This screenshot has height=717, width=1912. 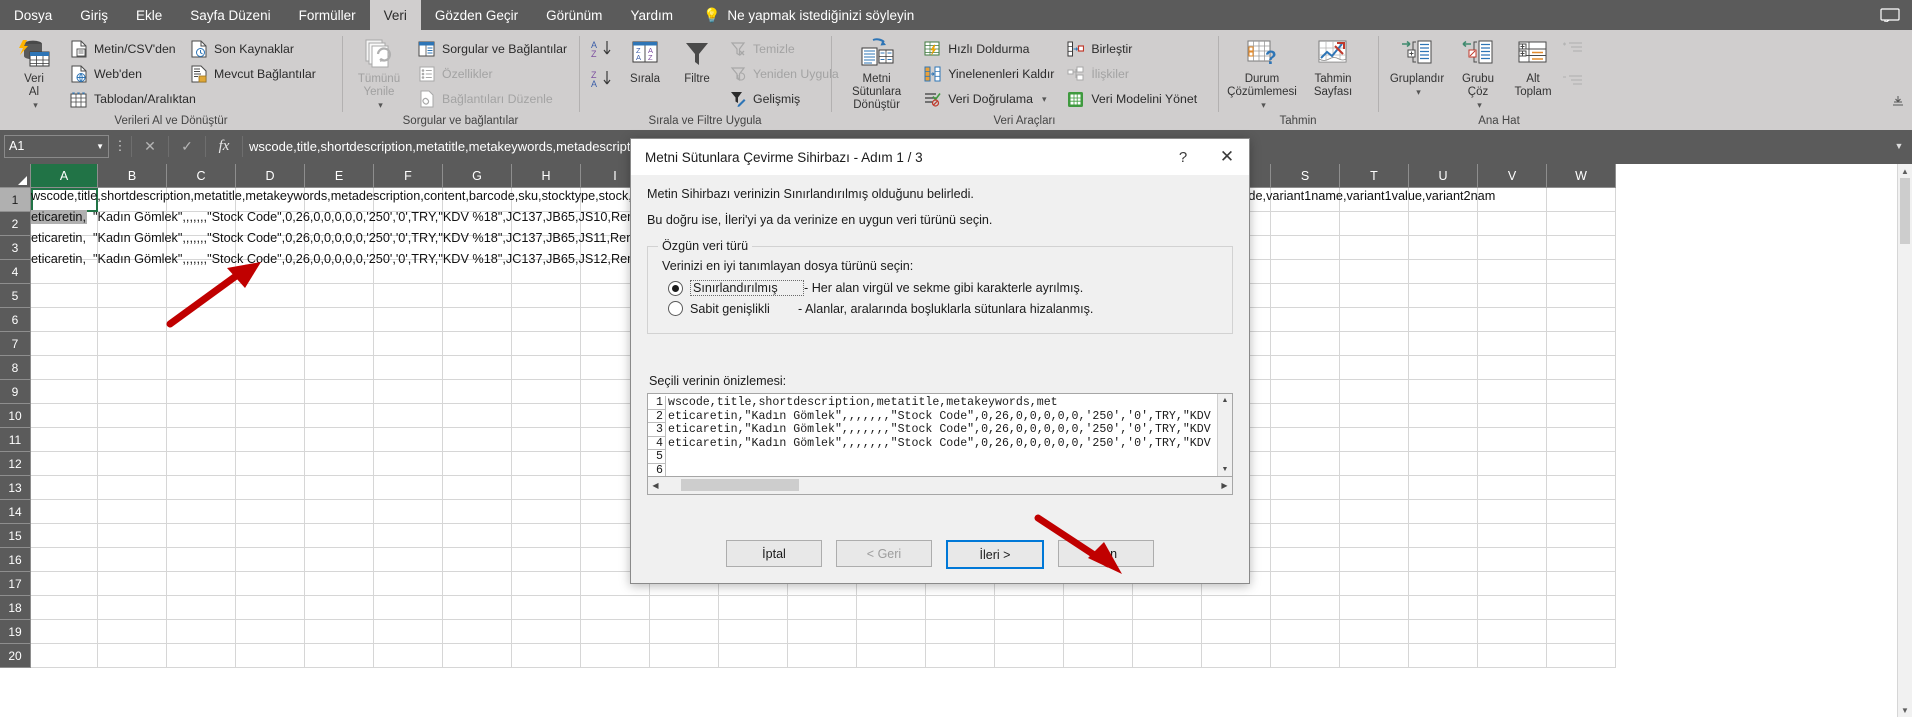 I want to click on cell-u9, so click(x=1443, y=391).